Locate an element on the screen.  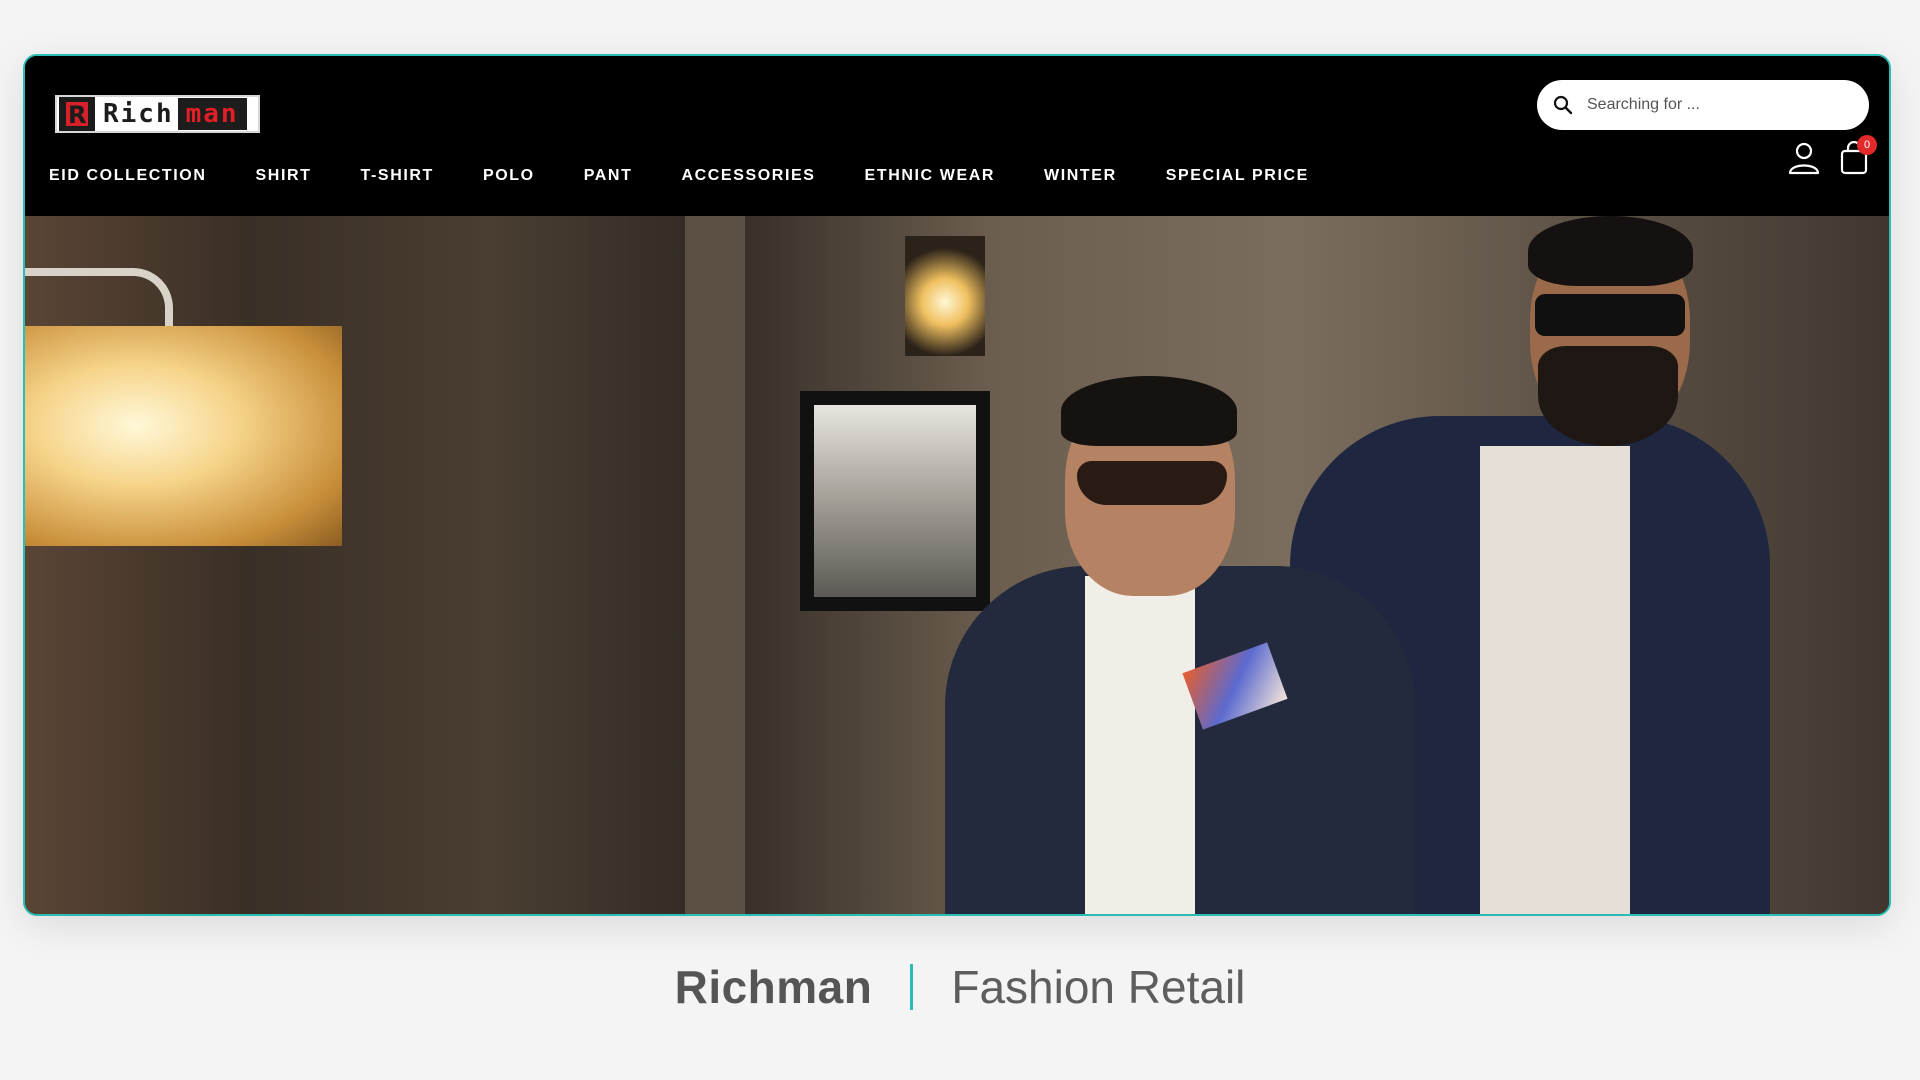
search-bar is located at coordinates (1703, 105).